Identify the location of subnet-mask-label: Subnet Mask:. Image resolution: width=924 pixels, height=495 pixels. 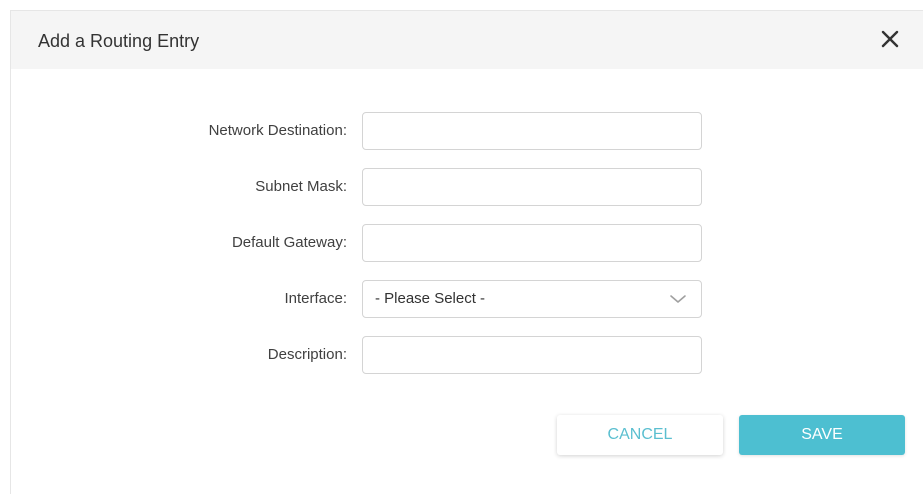
(301, 186).